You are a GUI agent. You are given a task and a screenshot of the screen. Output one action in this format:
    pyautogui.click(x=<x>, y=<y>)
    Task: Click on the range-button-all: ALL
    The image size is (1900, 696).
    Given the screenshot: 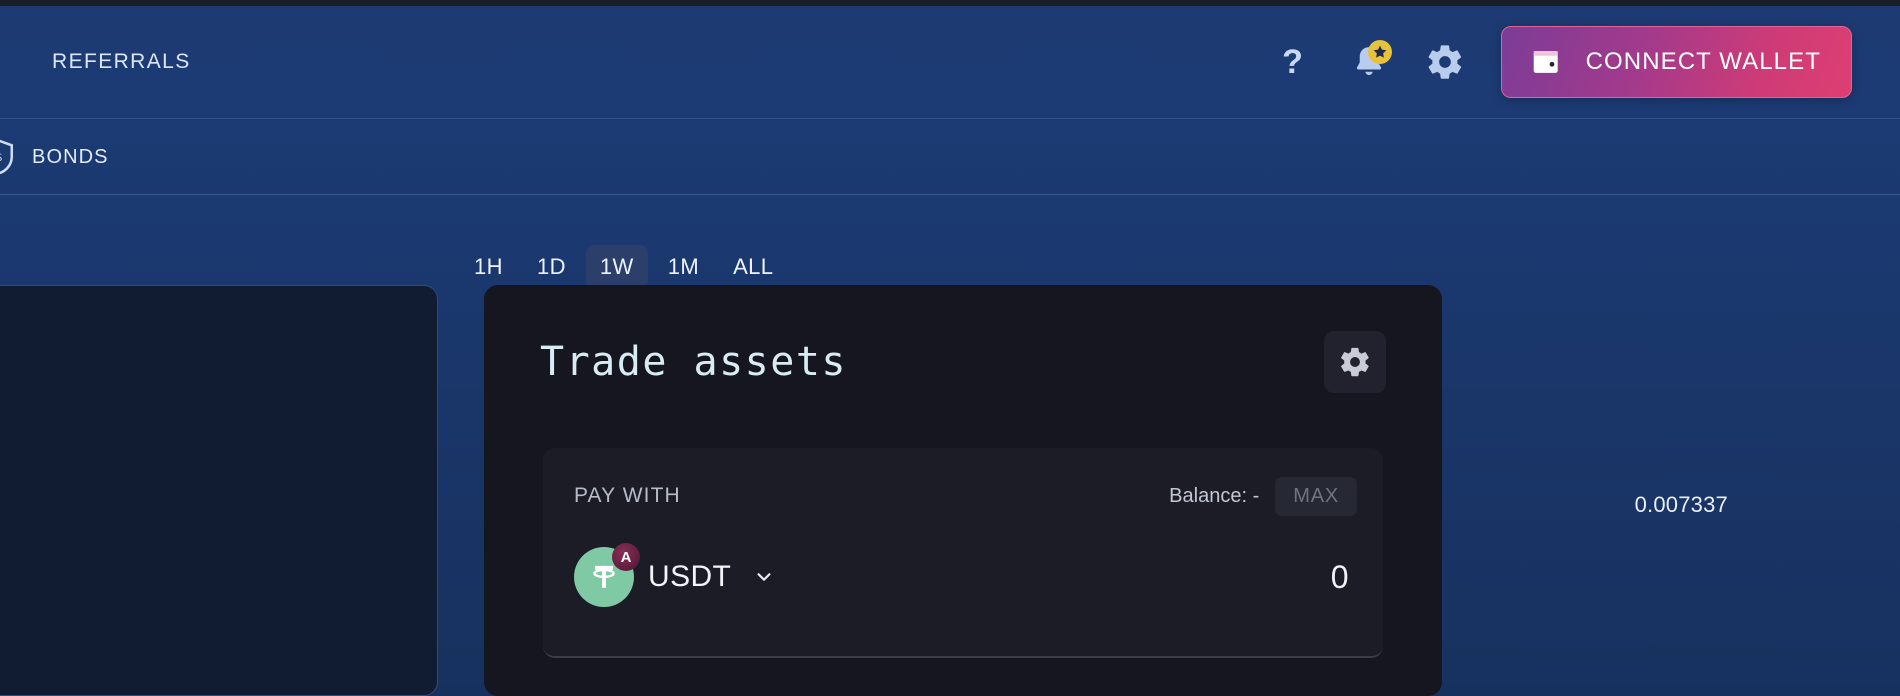 What is the action you would take?
    pyautogui.click(x=753, y=267)
    